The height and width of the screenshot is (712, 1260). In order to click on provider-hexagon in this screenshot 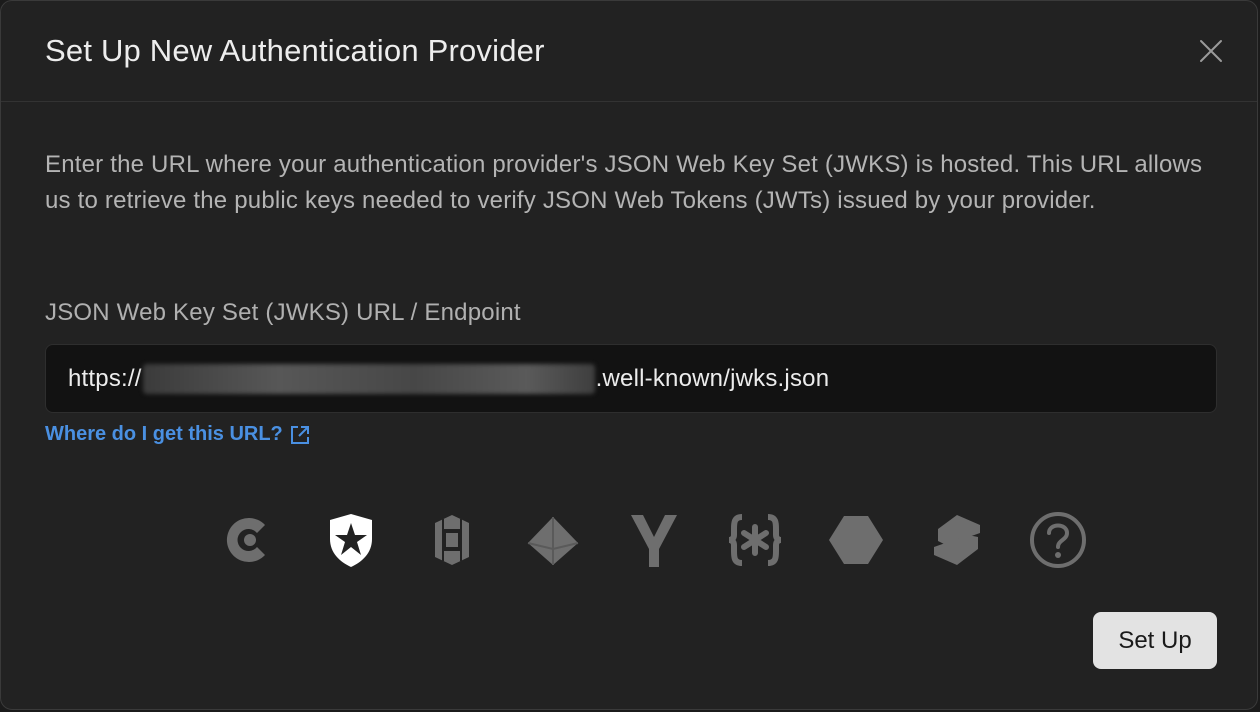, I will do `click(855, 540)`.